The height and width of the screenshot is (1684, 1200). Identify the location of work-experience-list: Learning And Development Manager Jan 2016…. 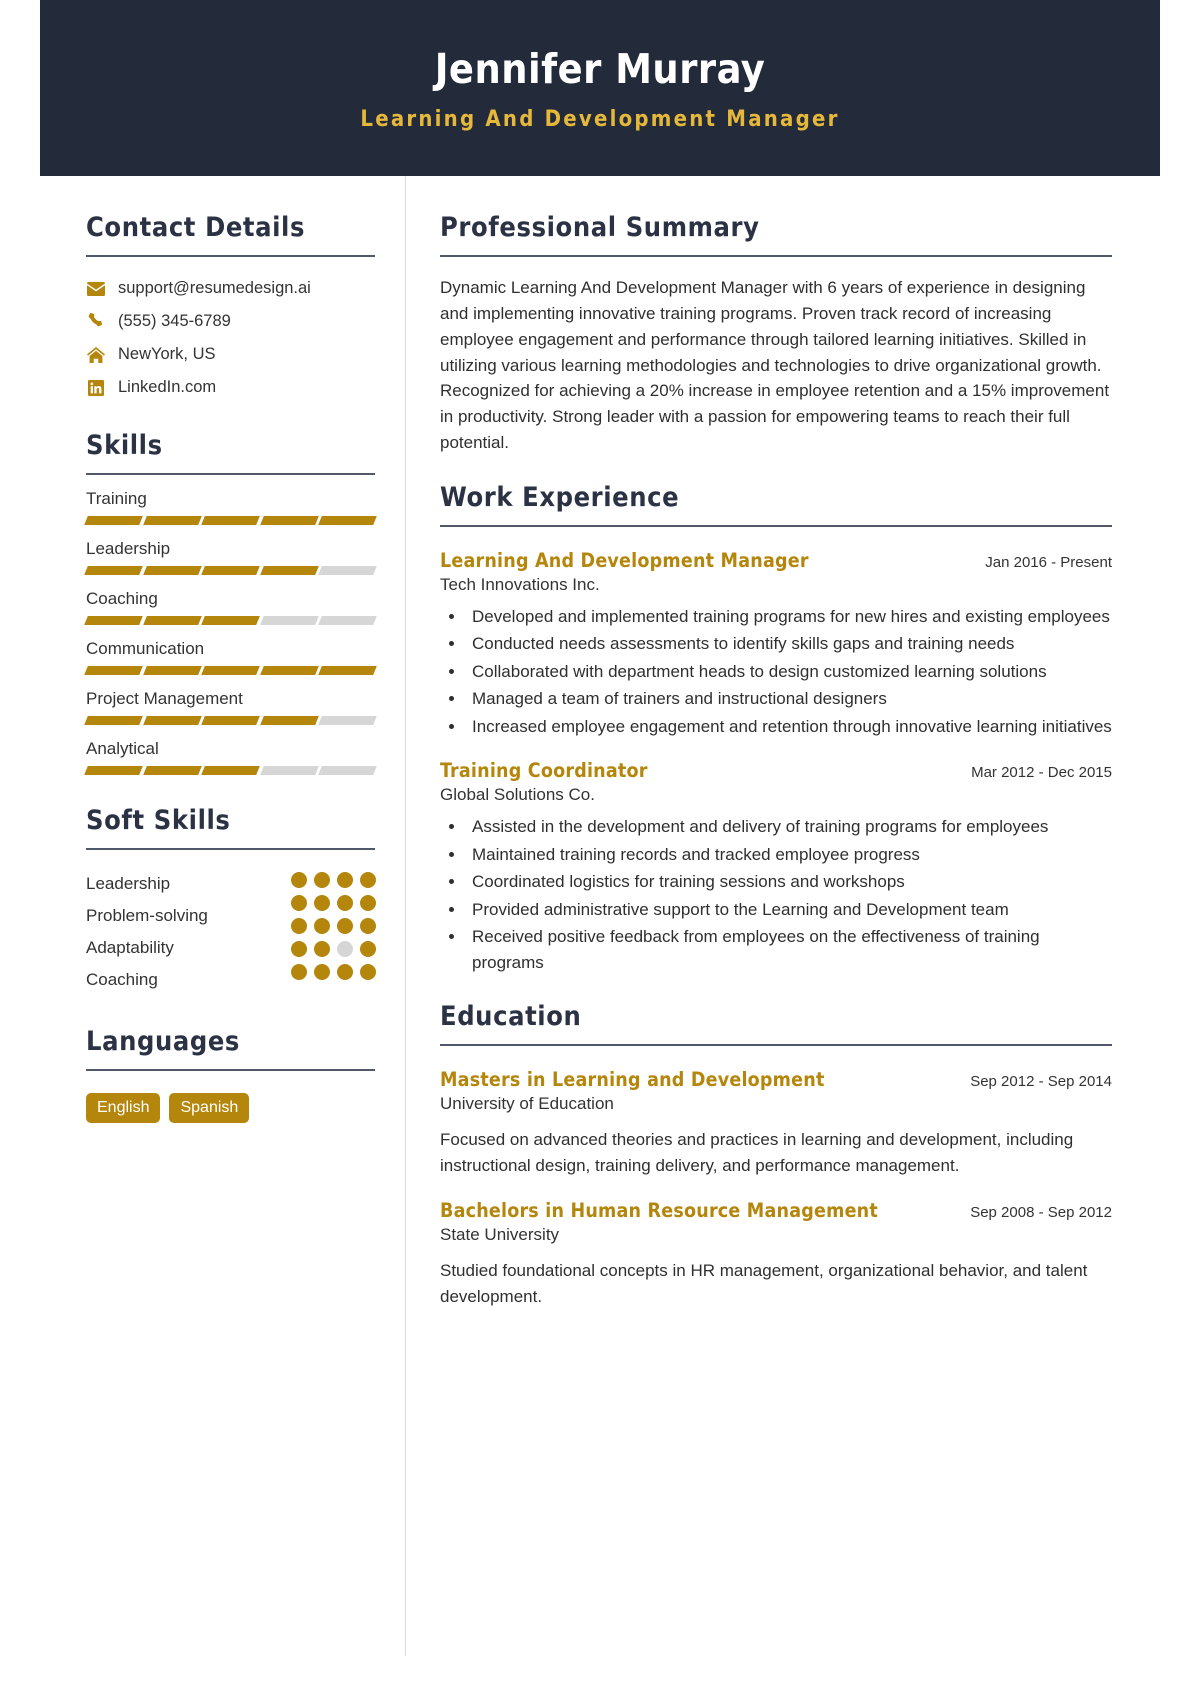
(776, 762).